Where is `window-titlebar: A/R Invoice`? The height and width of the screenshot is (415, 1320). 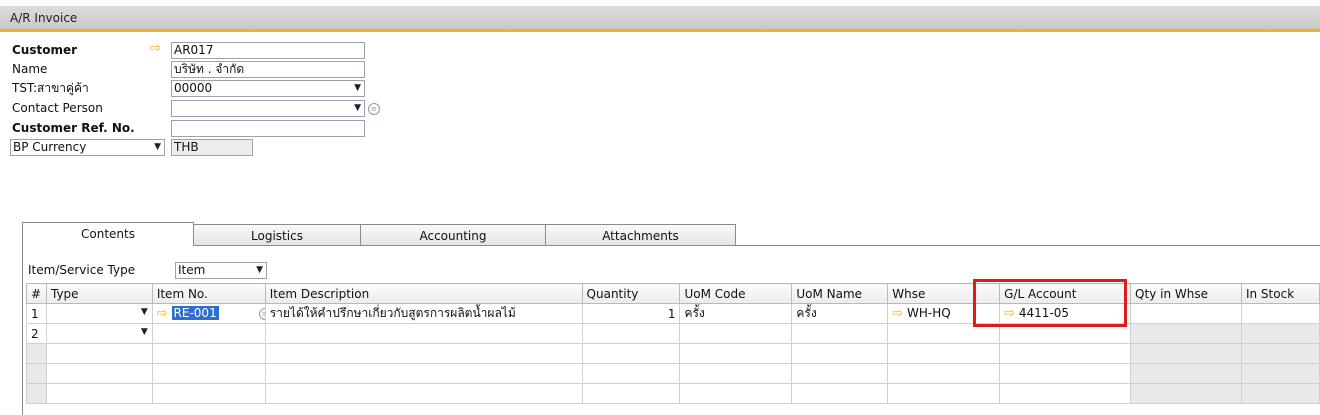 window-titlebar: A/R Invoice is located at coordinates (660, 19).